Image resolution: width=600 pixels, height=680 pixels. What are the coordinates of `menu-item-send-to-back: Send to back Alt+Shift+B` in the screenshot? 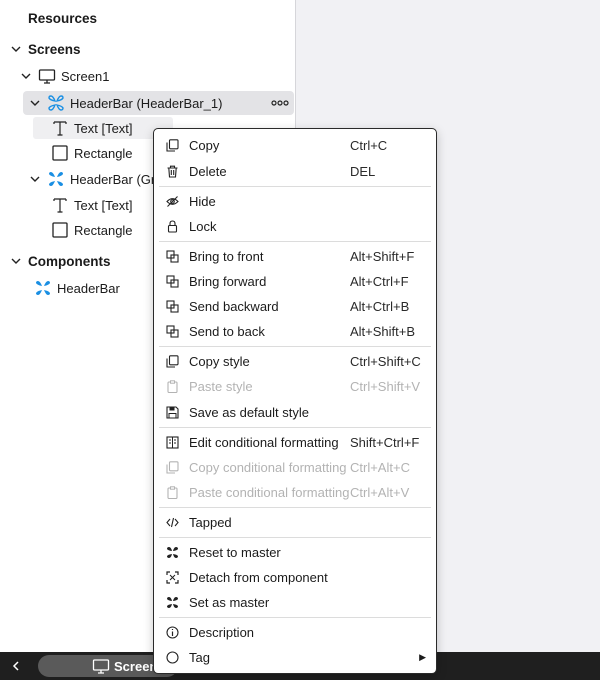 It's located at (295, 331).